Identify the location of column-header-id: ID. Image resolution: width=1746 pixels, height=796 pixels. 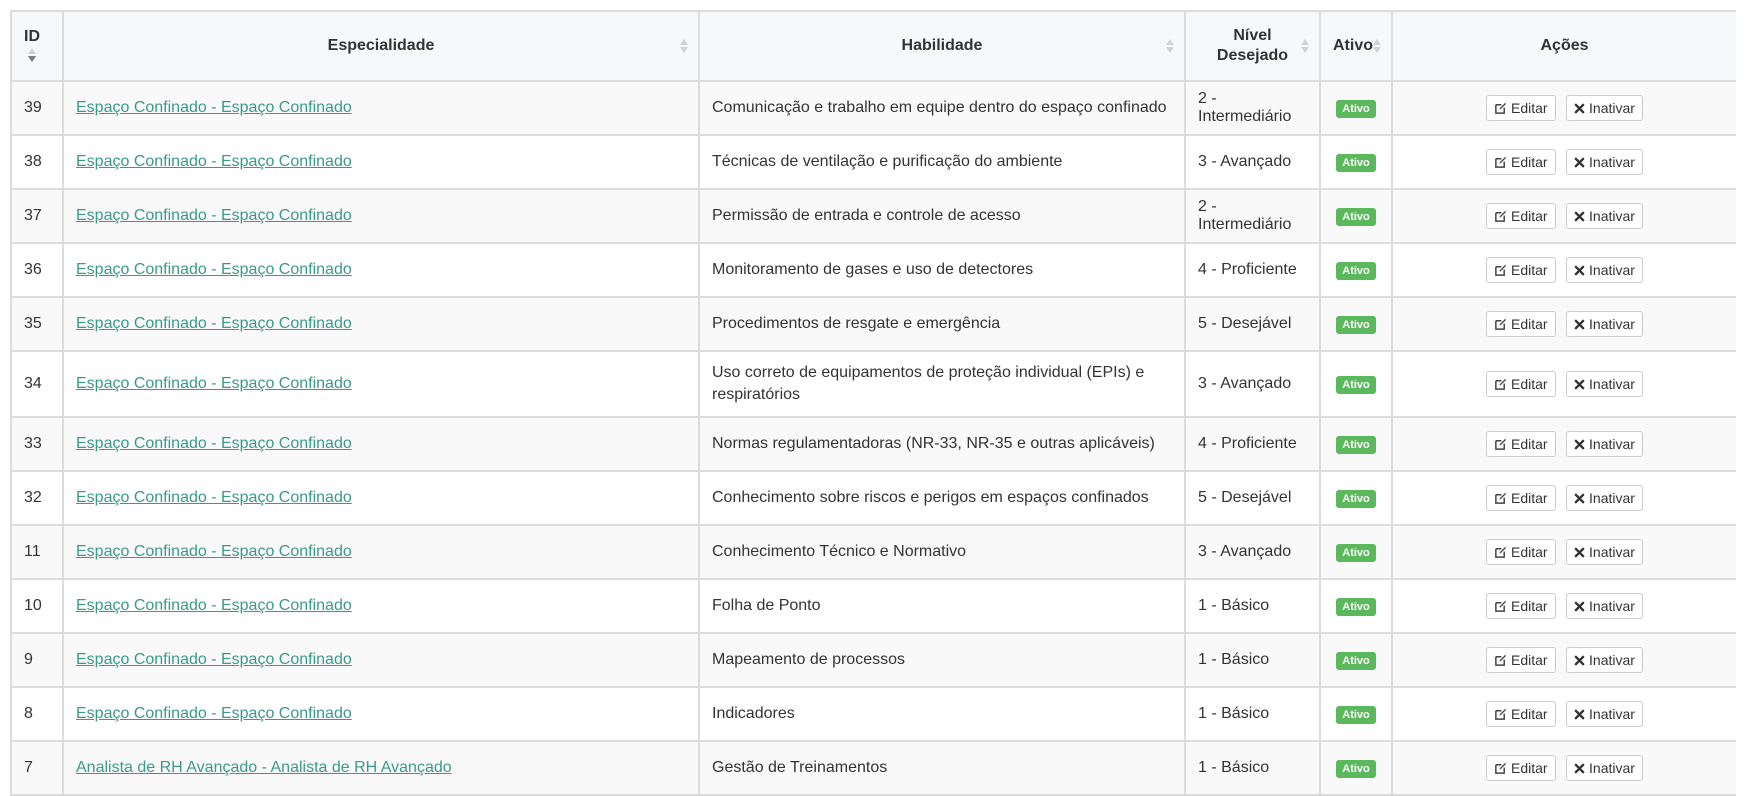
(37, 46).